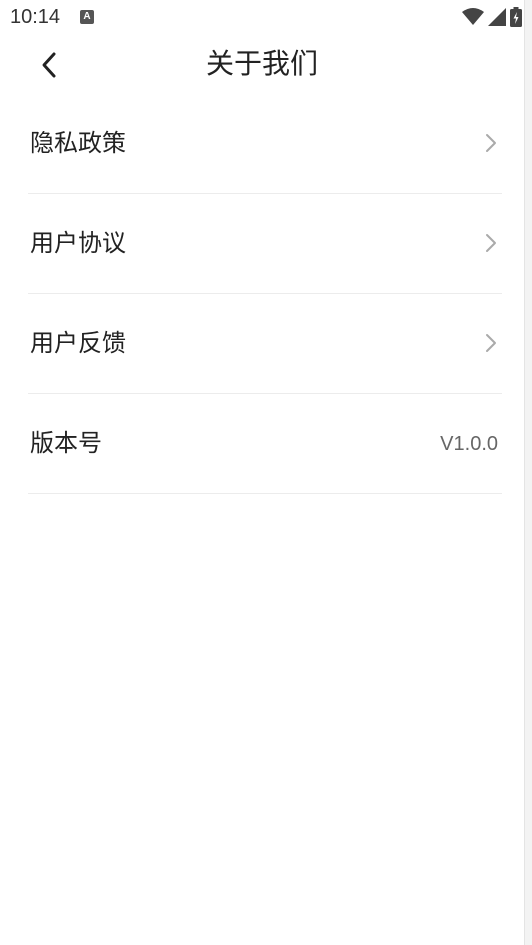  What do you see at coordinates (265, 244) in the screenshot?
I see `menu-item-user-agreement: 用户协议` at bounding box center [265, 244].